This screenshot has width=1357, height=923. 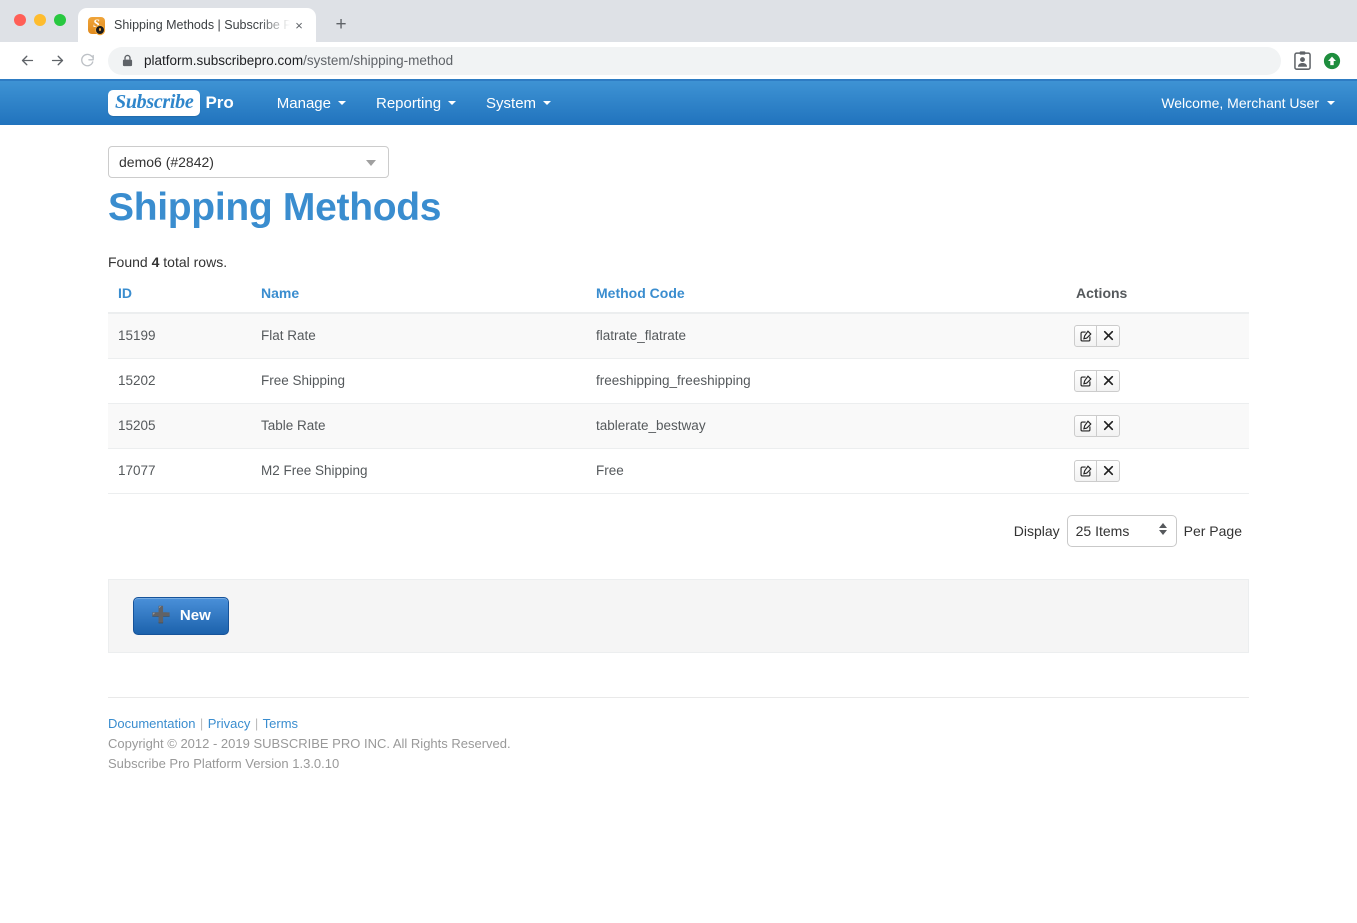 What do you see at coordinates (1156, 299) in the screenshot?
I see `column-header-actions: Actions` at bounding box center [1156, 299].